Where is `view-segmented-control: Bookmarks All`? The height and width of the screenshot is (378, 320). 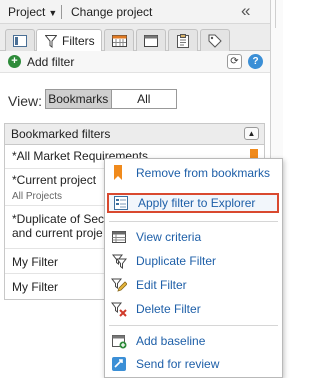
view-segmented-control: Bookmarks All is located at coordinates (111, 99).